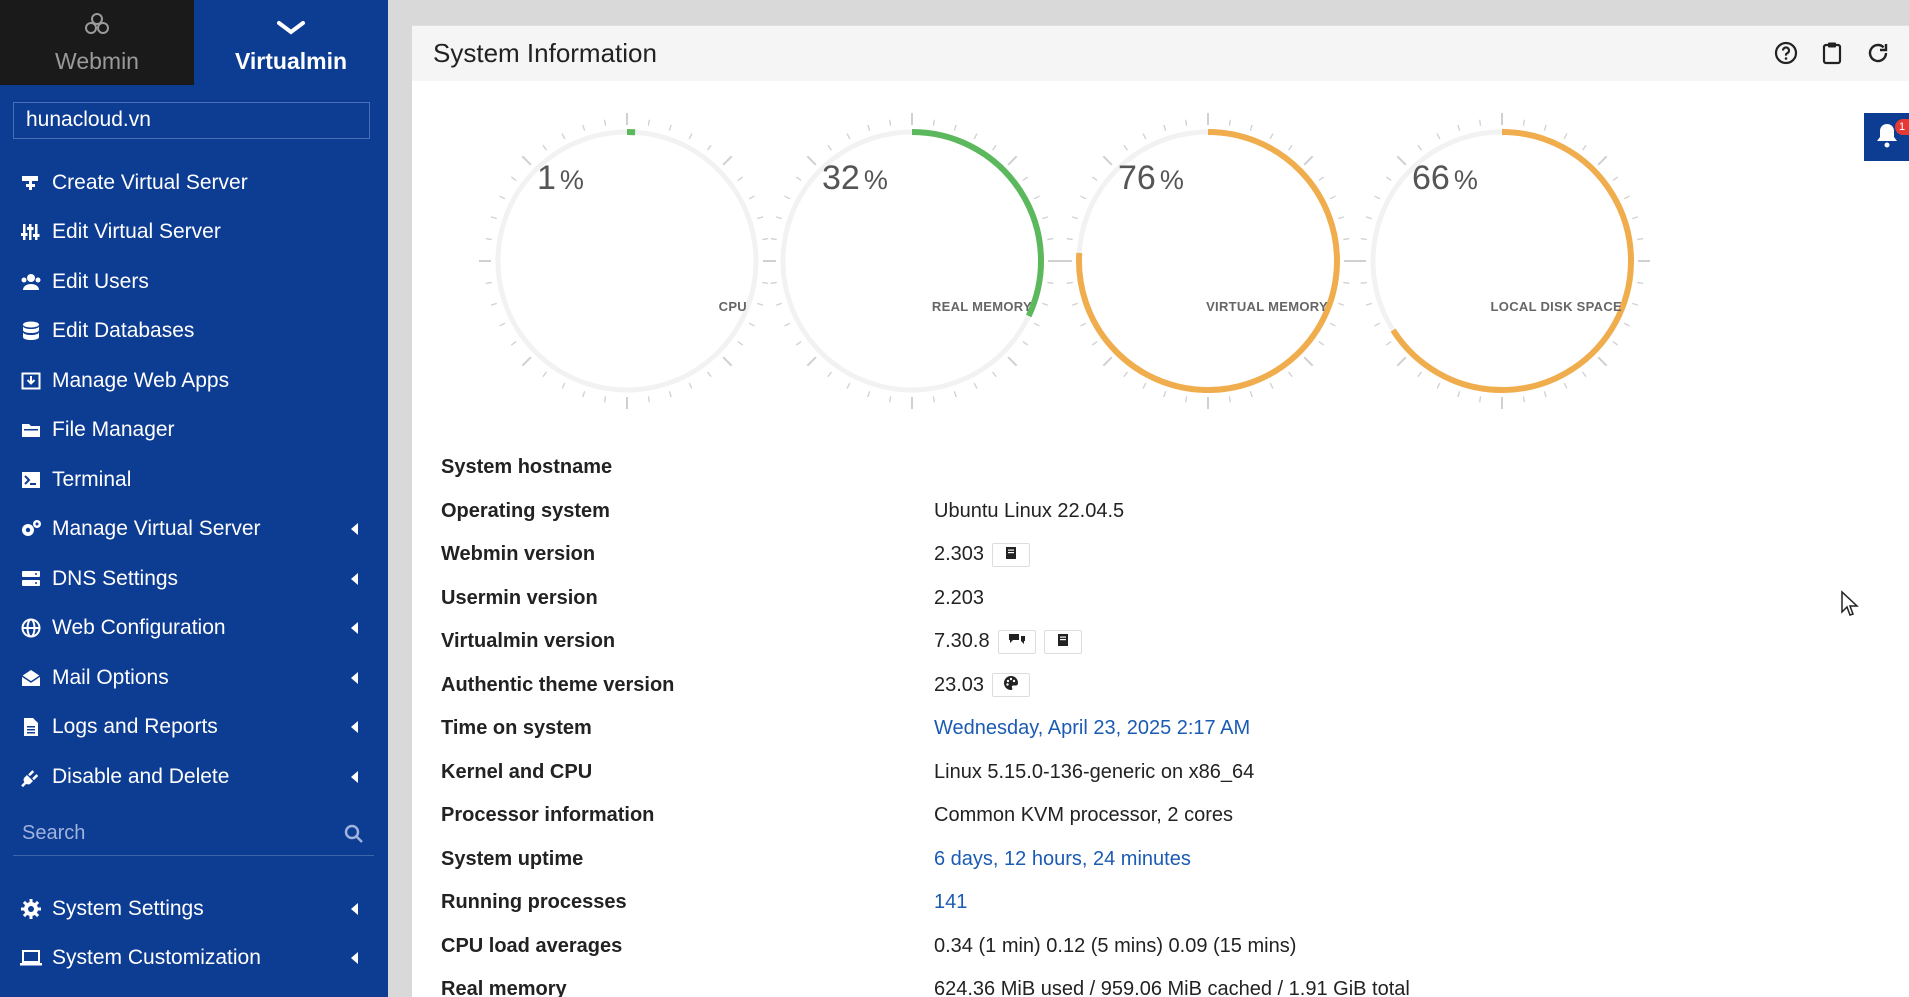 This screenshot has width=1909, height=997. I want to click on info-label: Usermin version, so click(519, 597).